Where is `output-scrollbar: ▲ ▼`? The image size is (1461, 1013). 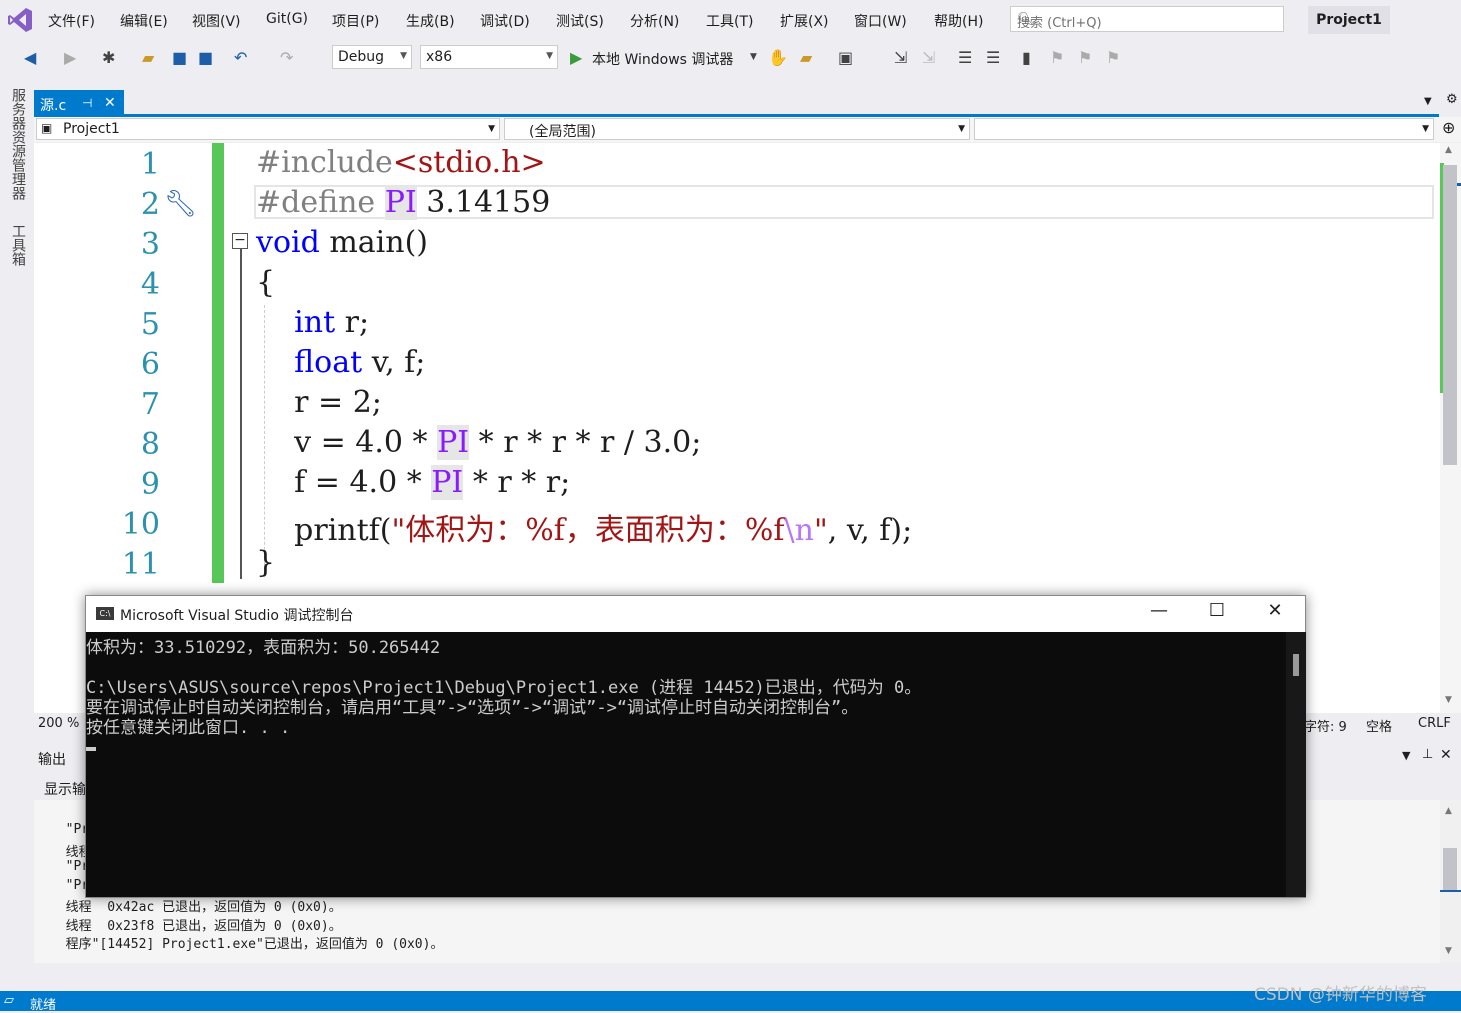 output-scrollbar: ▲ ▼ is located at coordinates (1450, 881).